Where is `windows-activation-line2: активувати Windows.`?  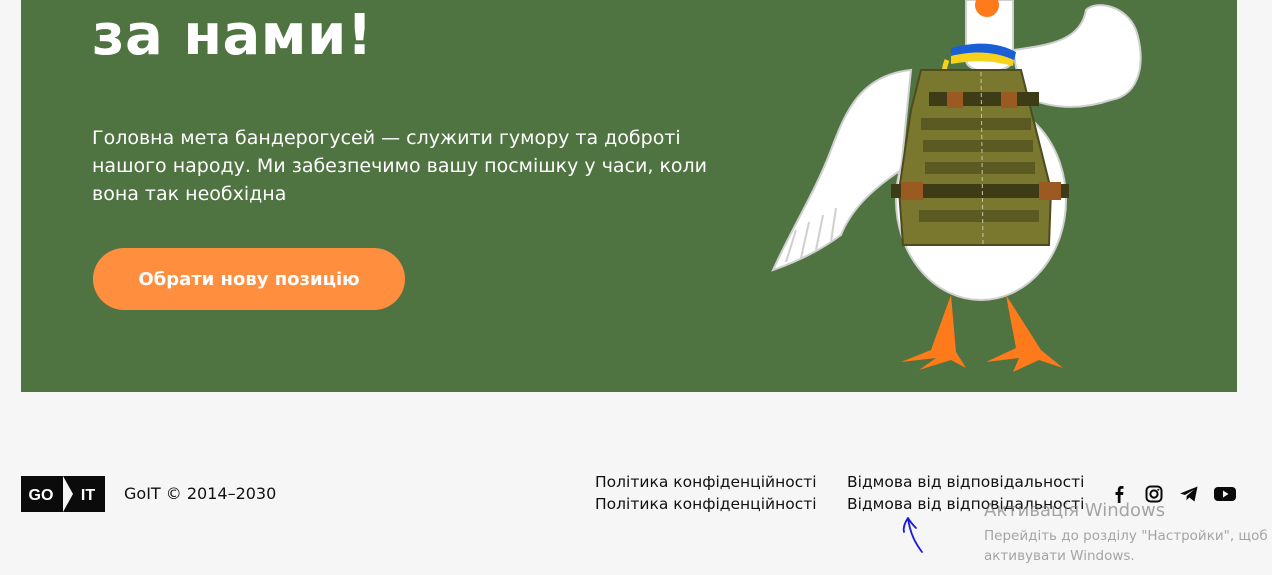
windows-activation-line2: активувати Windows. is located at coordinates (1059, 556).